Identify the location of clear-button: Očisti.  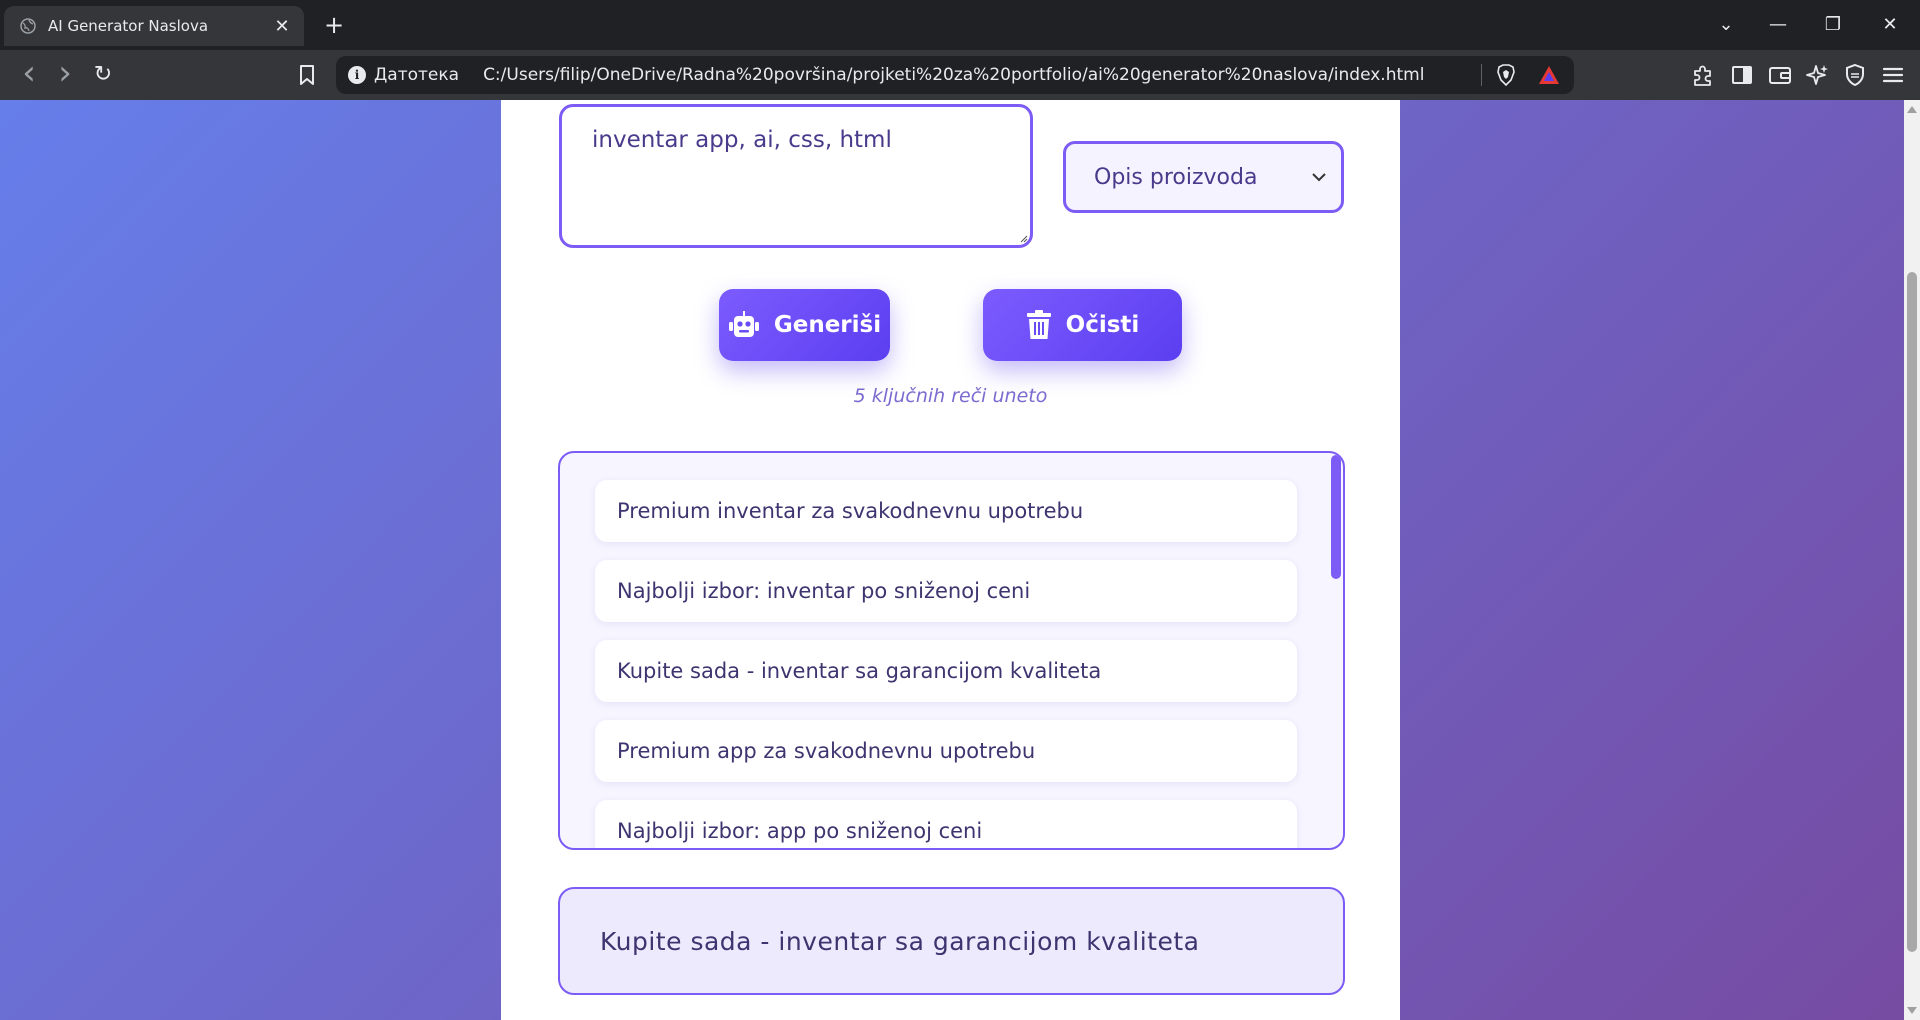
(1082, 325).